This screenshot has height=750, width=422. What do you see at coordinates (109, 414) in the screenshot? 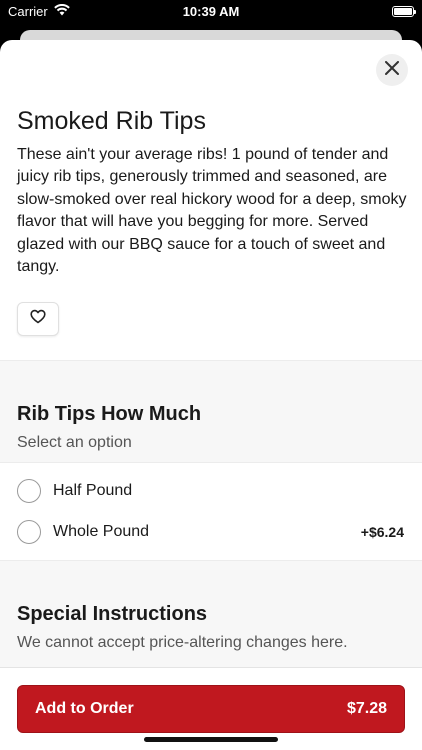
I see `option-group-title: Rib Tips How Much` at bounding box center [109, 414].